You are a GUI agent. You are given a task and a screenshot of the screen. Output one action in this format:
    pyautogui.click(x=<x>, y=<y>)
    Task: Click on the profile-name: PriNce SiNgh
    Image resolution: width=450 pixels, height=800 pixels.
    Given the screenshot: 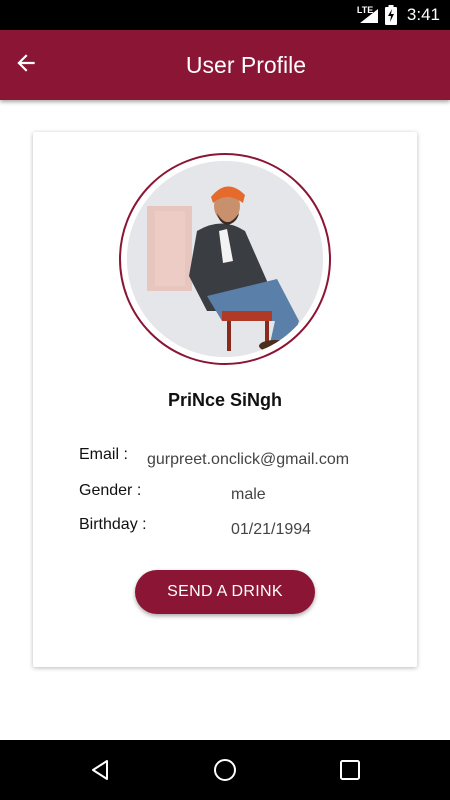 What is the action you would take?
    pyautogui.click(x=225, y=400)
    